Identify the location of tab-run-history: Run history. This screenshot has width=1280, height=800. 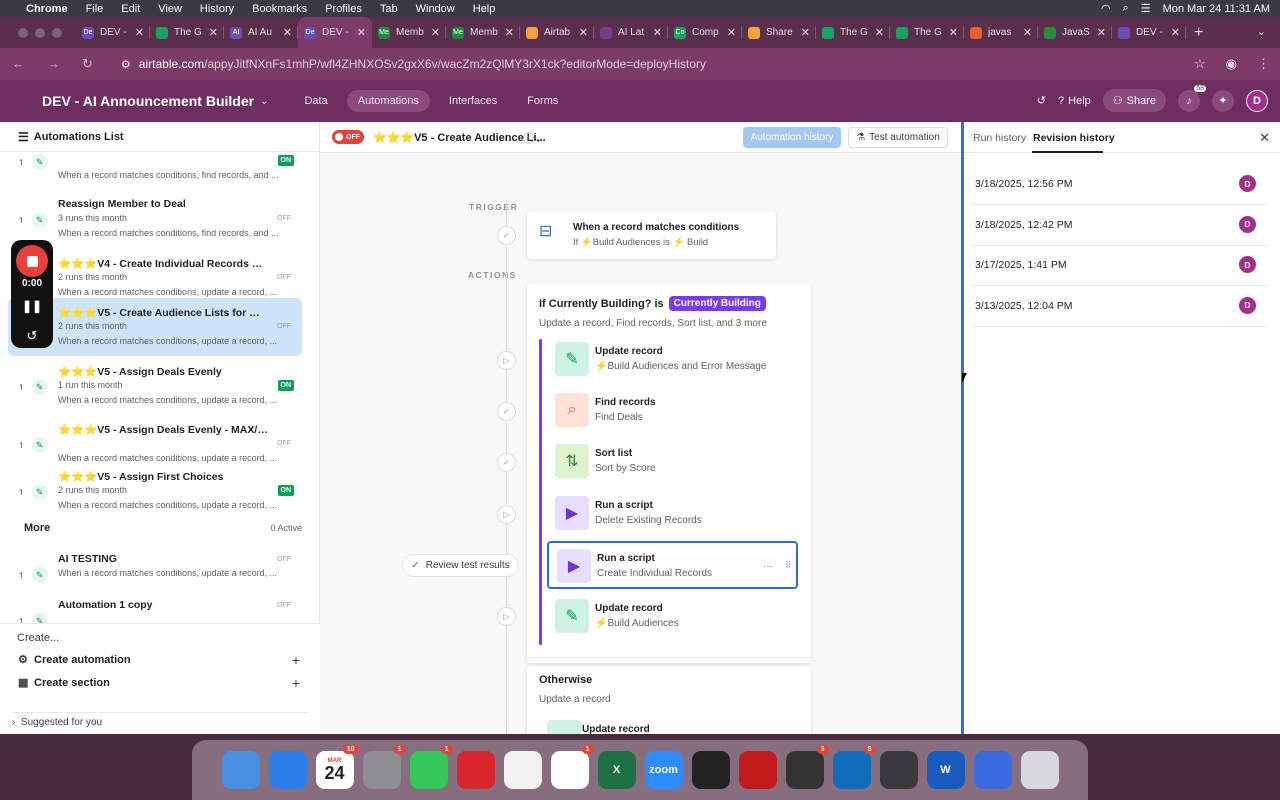
(999, 138).